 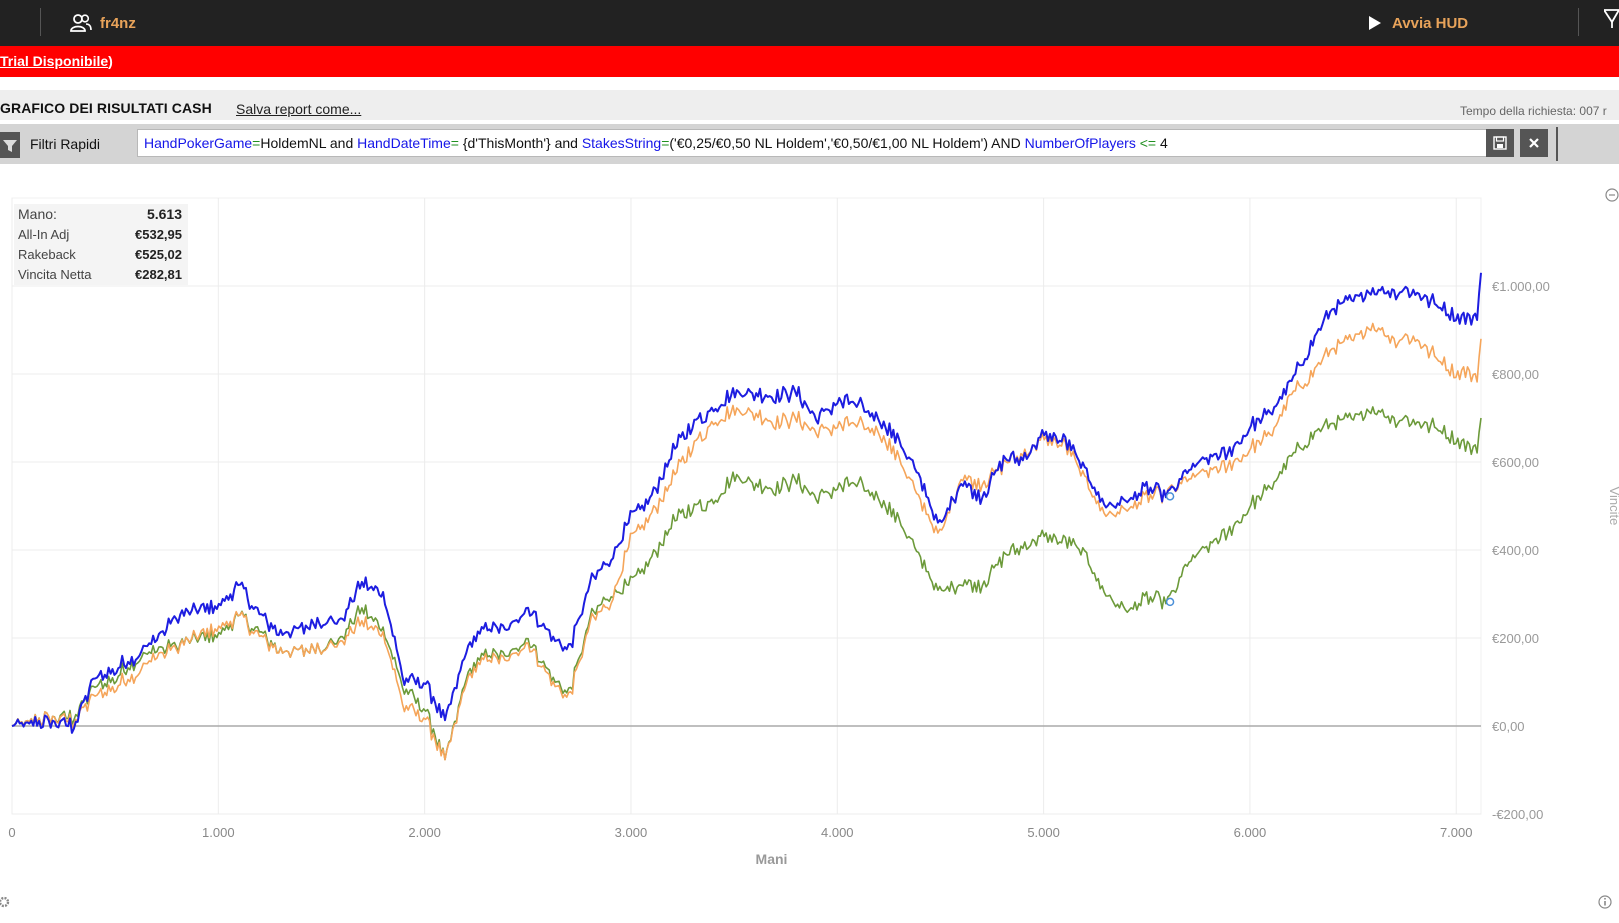 What do you see at coordinates (101, 275) in the screenshot?
I see `summary-row-net: Vincita Netta €282,81` at bounding box center [101, 275].